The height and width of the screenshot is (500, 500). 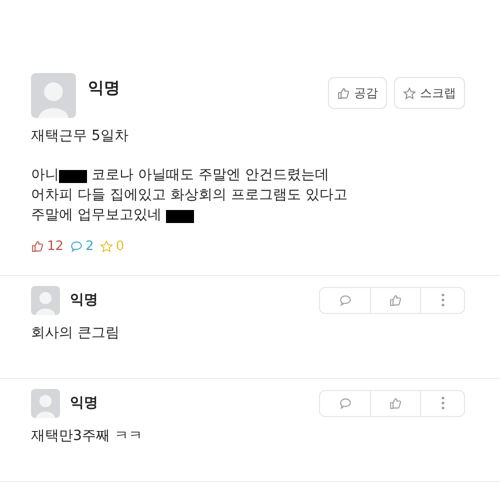 I want to click on comment-text: 재택만3주째 ㅋㅋ, so click(x=87, y=436).